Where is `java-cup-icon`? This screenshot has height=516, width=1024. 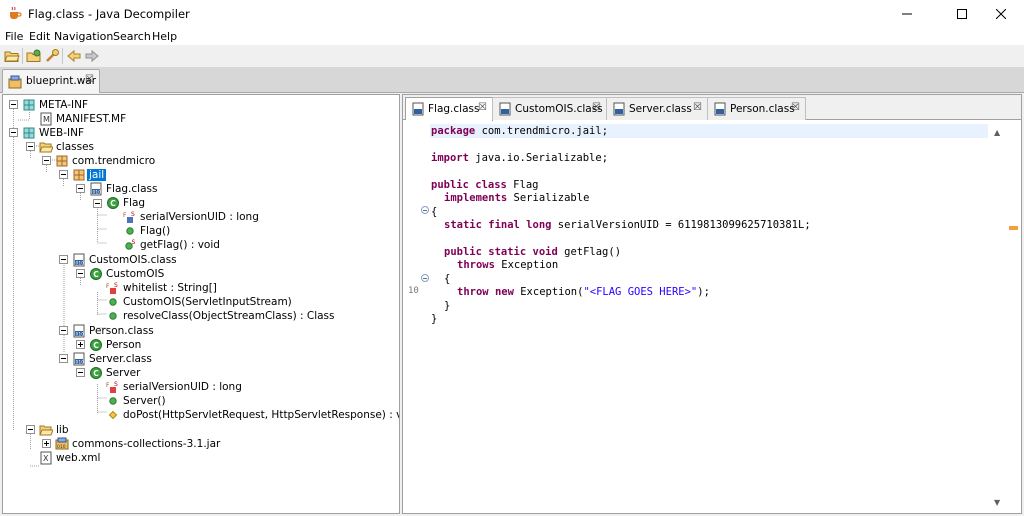 java-cup-icon is located at coordinates (16, 12).